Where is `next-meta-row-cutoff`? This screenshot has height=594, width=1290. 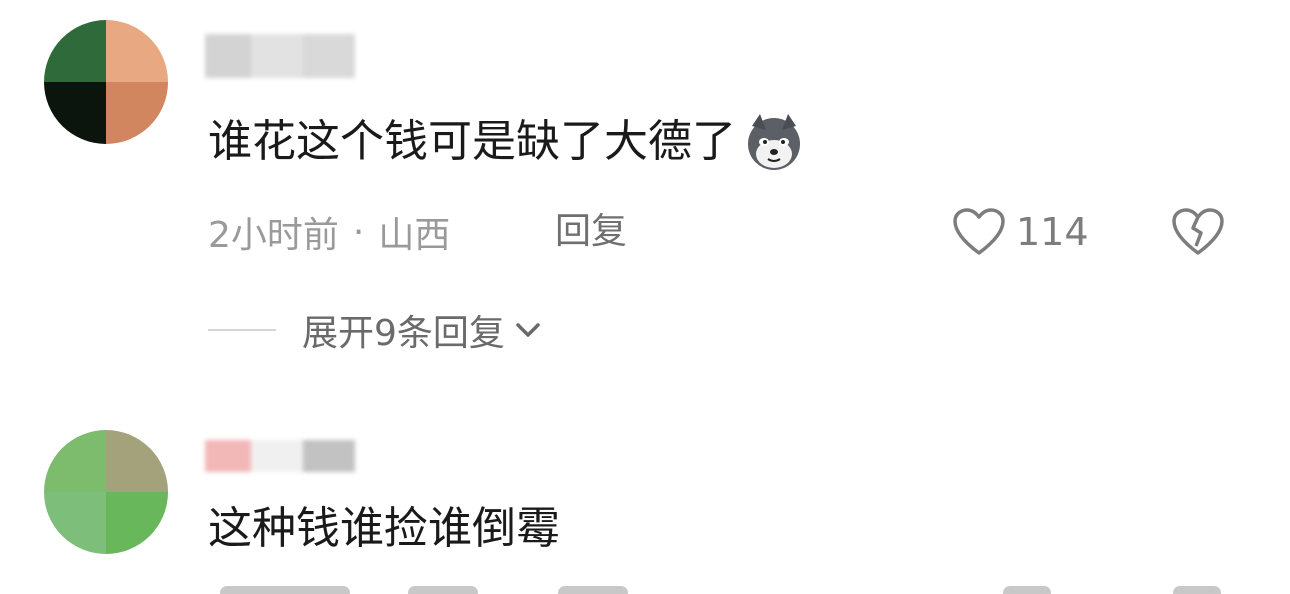 next-meta-row-cutoff is located at coordinates (738, 589).